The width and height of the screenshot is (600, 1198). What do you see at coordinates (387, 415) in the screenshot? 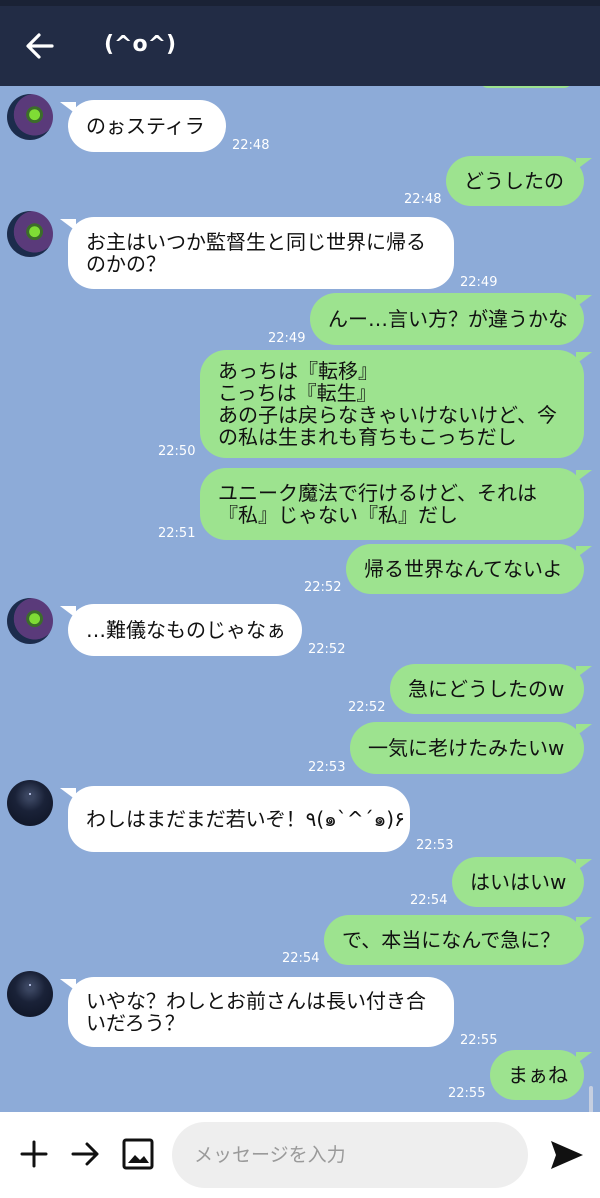
I see `message-text: あの子は戻らなきゃいけないけど、今` at bounding box center [387, 415].